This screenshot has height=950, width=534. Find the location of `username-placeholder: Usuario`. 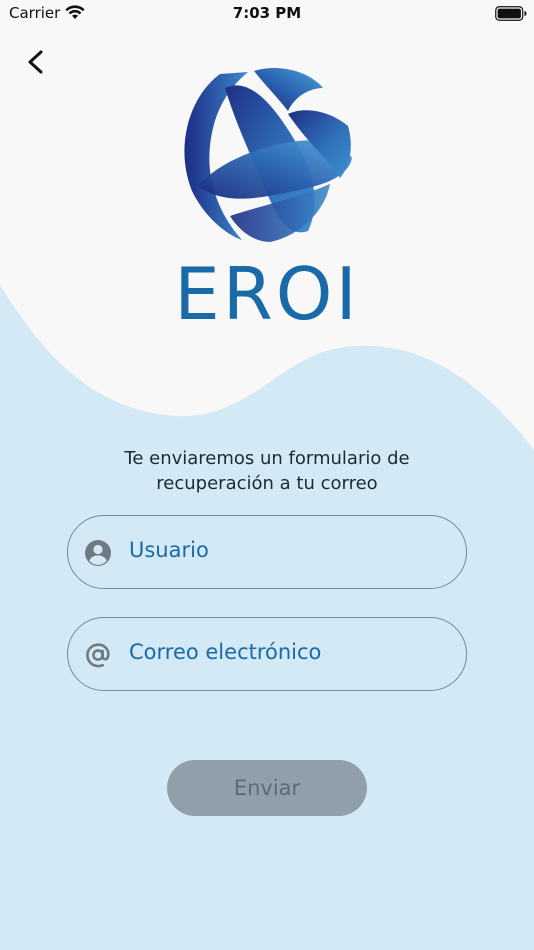

username-placeholder: Usuario is located at coordinates (169, 550).